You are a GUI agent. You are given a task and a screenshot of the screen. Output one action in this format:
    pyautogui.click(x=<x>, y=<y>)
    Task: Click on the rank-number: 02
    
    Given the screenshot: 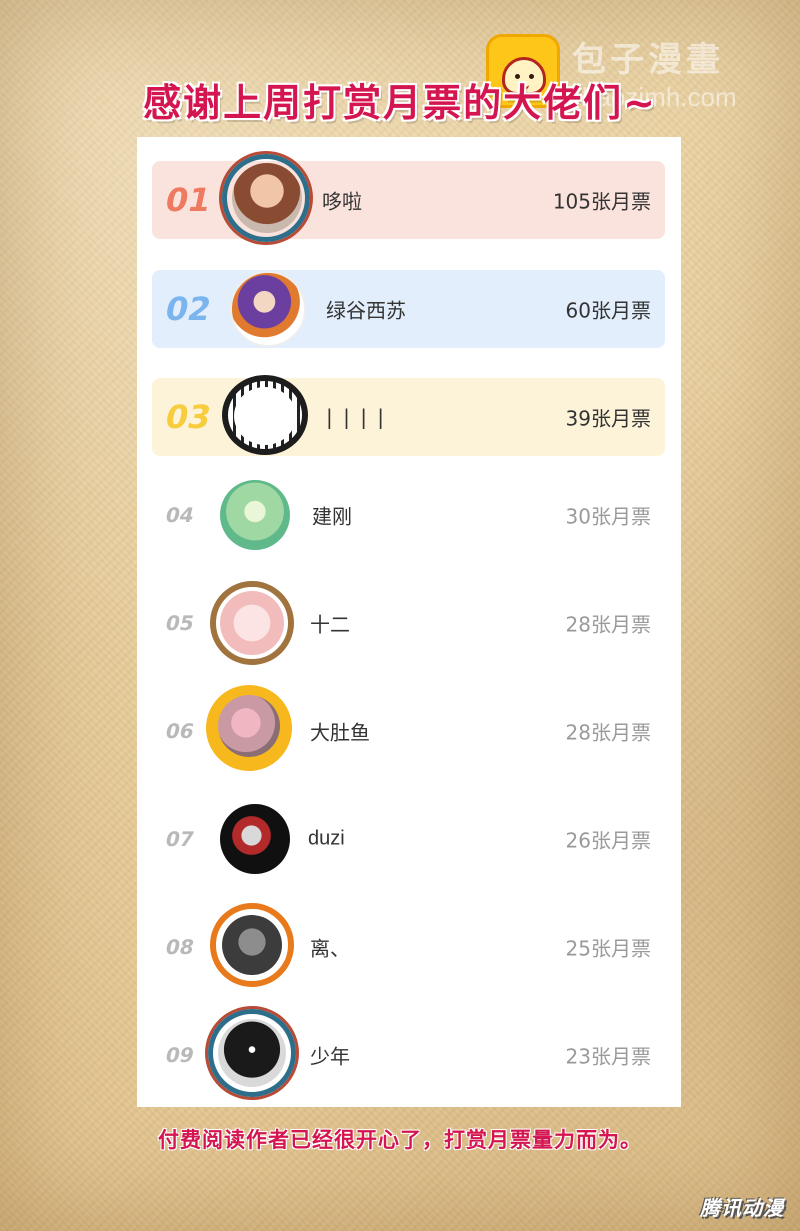 What is the action you would take?
    pyautogui.click(x=188, y=309)
    